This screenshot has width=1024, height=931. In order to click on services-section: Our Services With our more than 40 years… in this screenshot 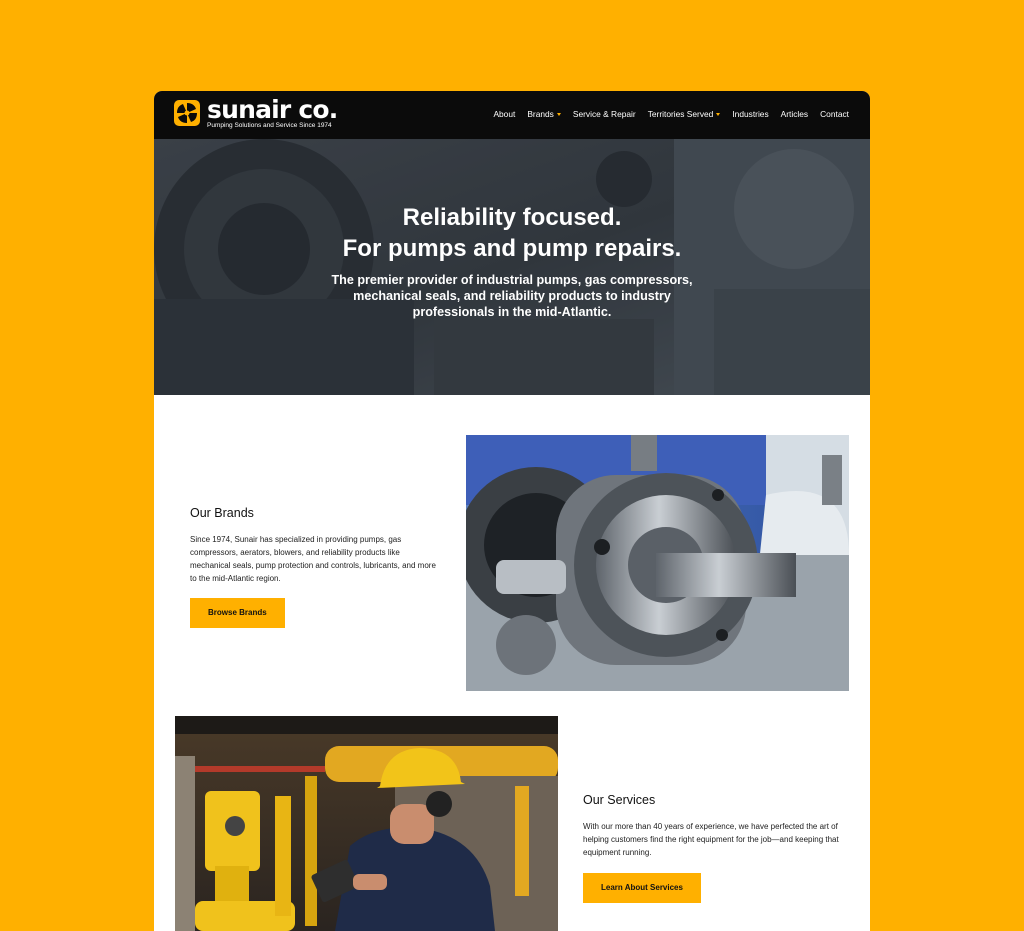, I will do `click(713, 826)`.